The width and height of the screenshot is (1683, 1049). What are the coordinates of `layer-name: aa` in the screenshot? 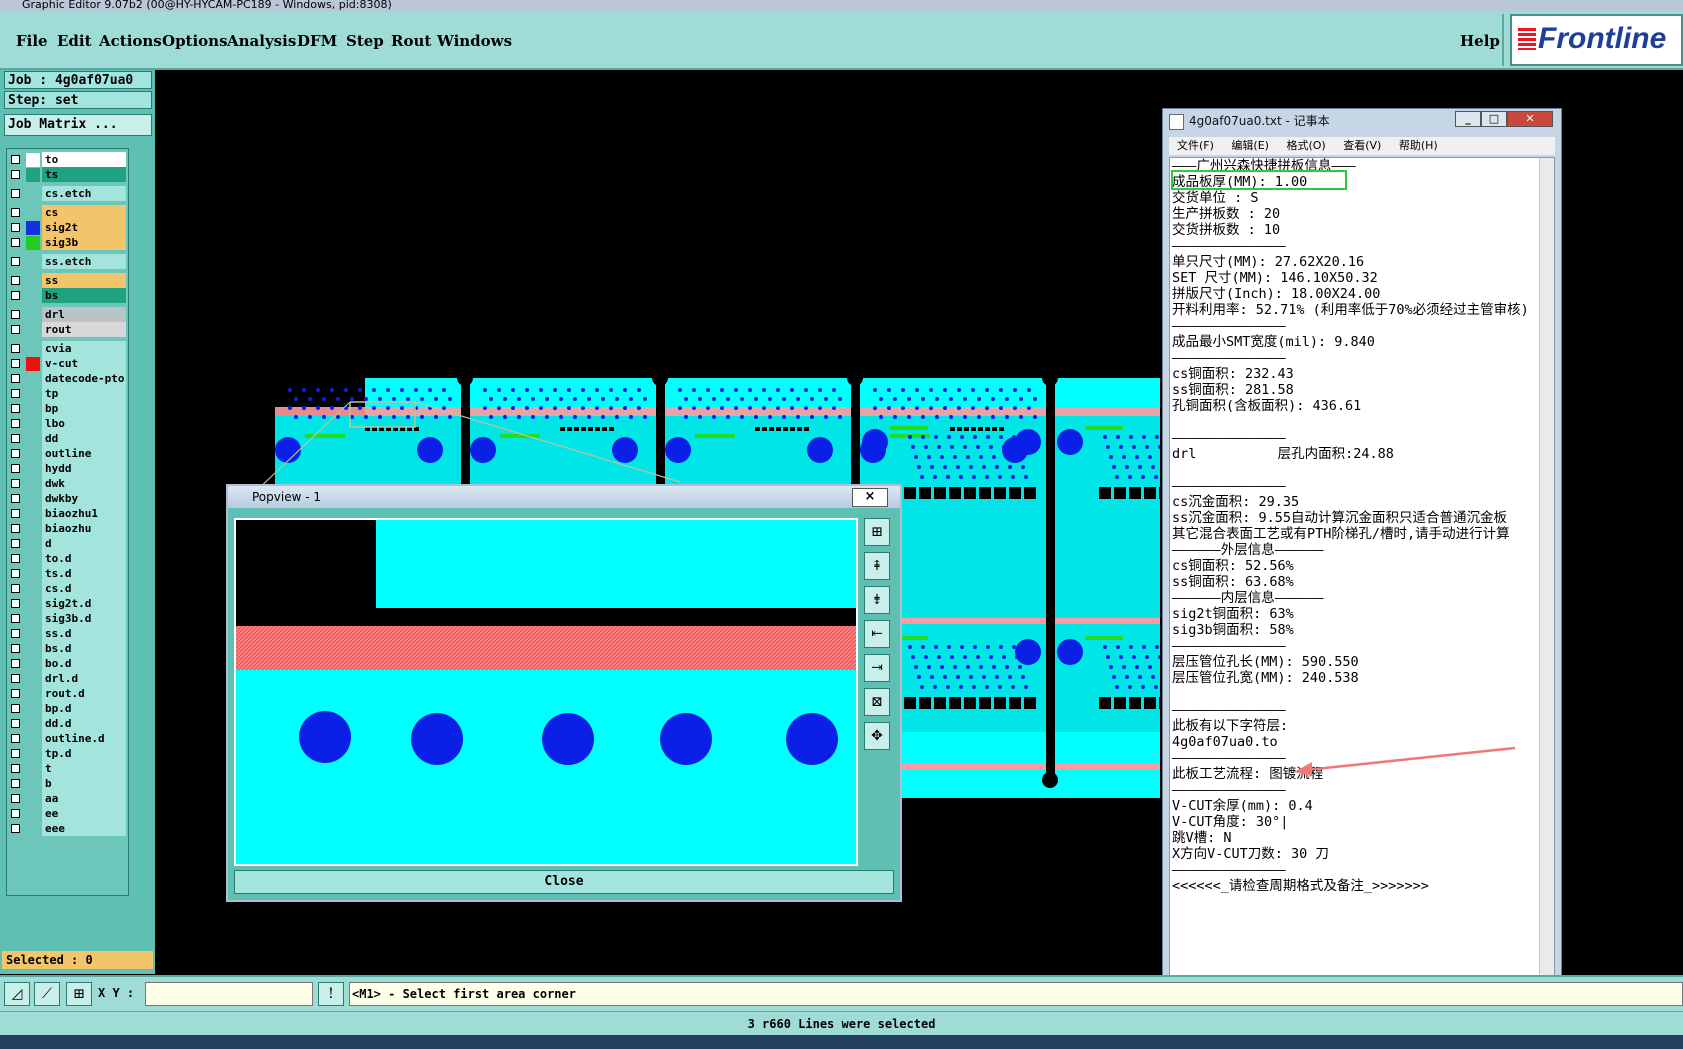 It's located at (84, 798).